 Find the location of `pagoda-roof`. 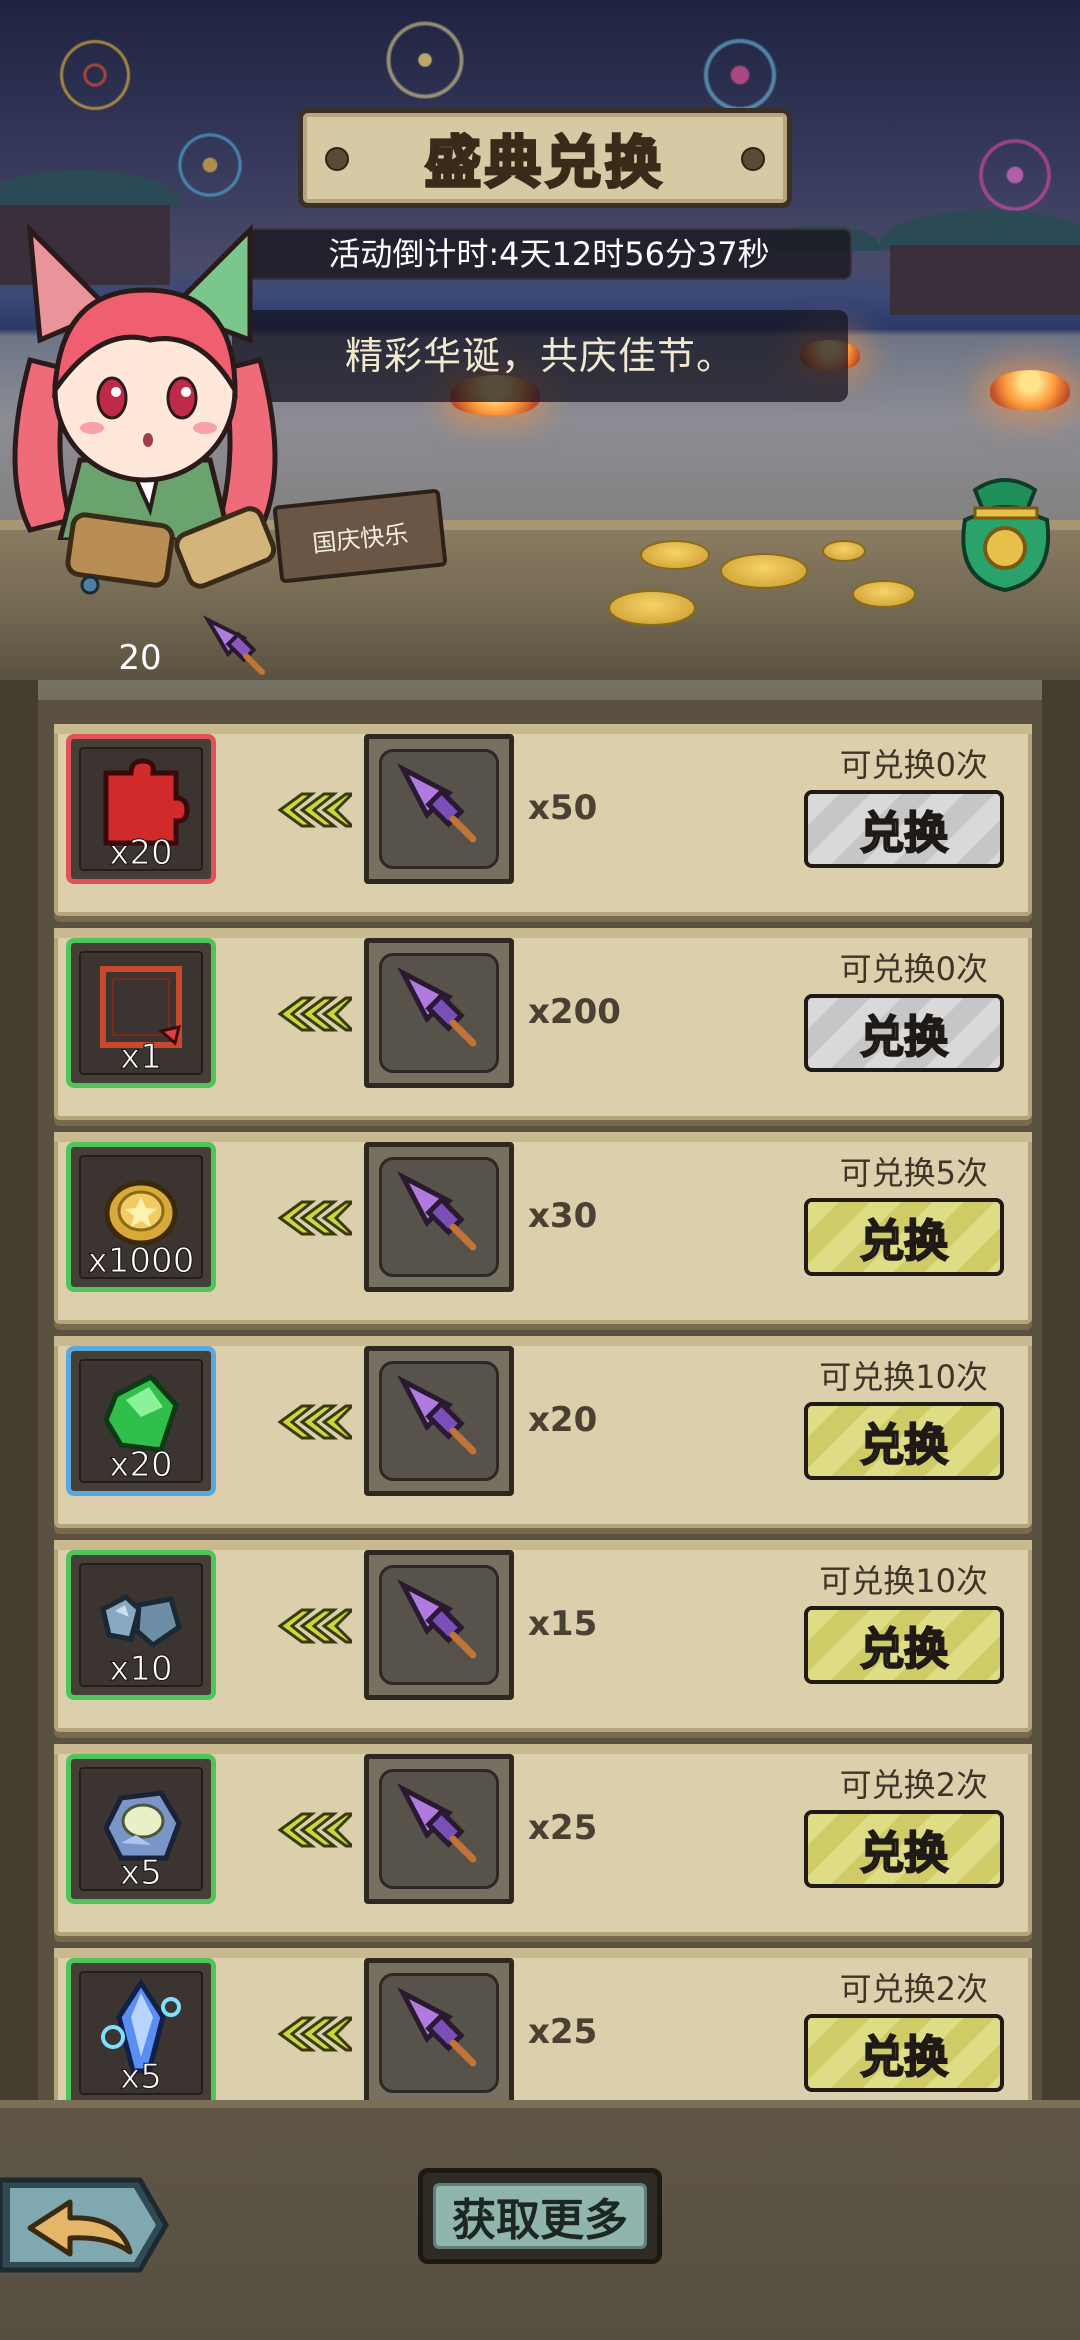

pagoda-roof is located at coordinates (980, 230).